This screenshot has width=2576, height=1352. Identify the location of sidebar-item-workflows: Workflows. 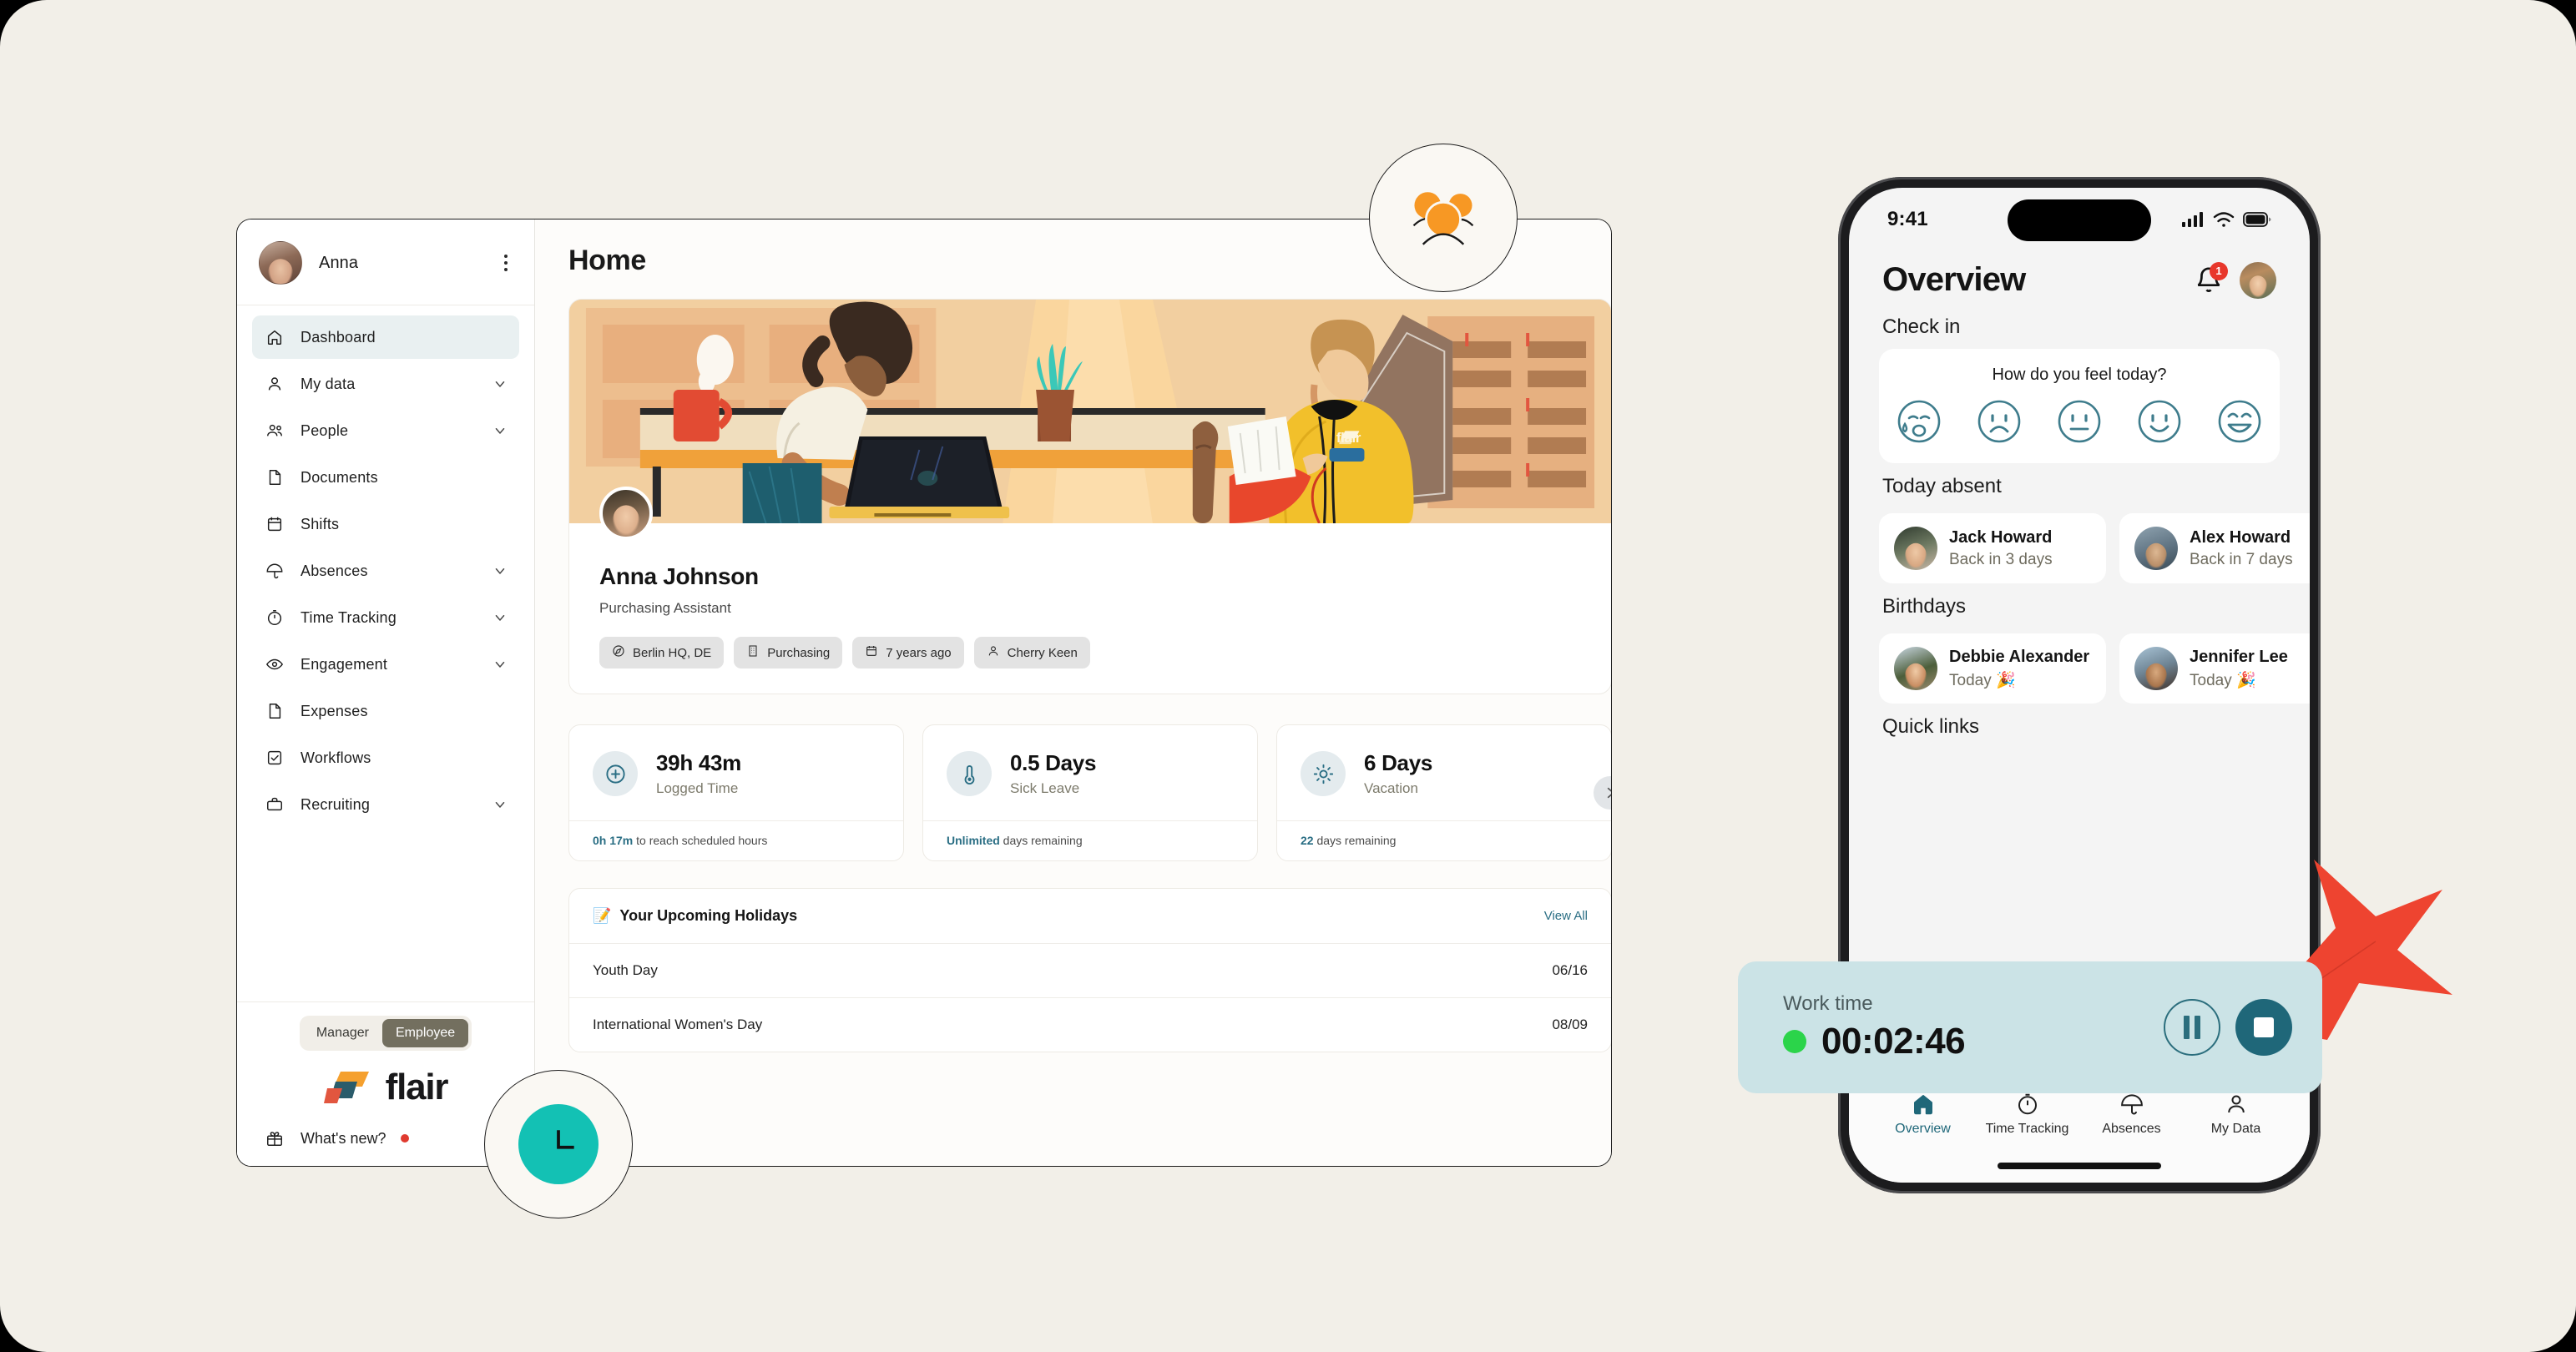
(385, 757).